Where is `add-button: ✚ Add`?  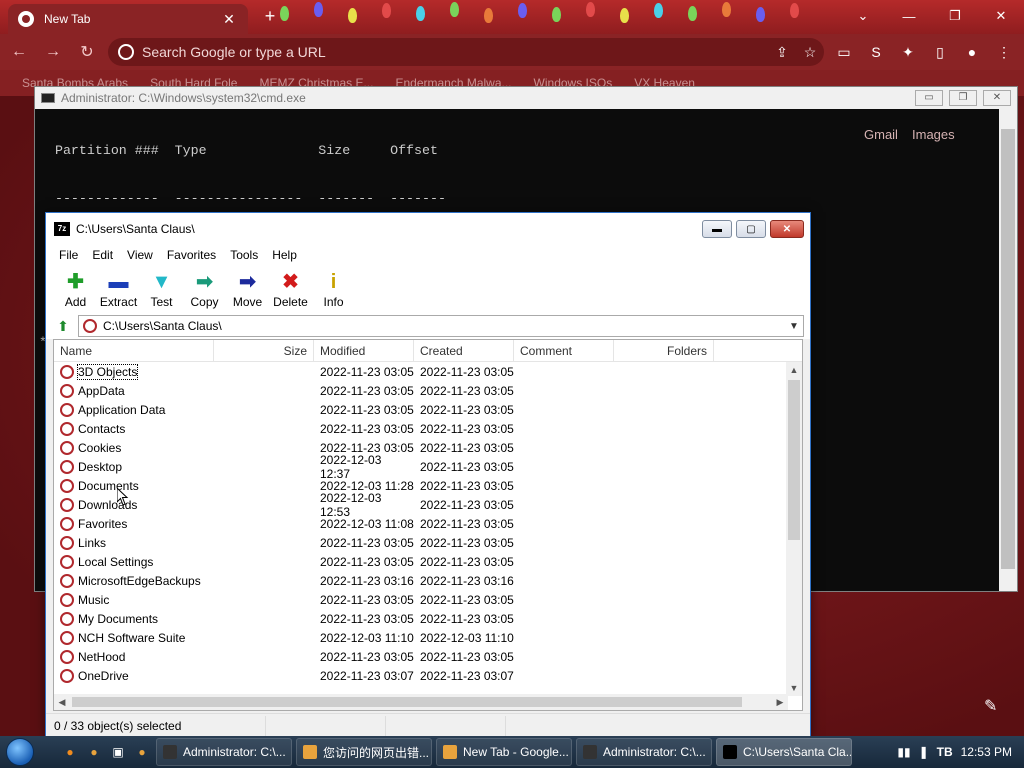
add-button: ✚ Add is located at coordinates (75, 289).